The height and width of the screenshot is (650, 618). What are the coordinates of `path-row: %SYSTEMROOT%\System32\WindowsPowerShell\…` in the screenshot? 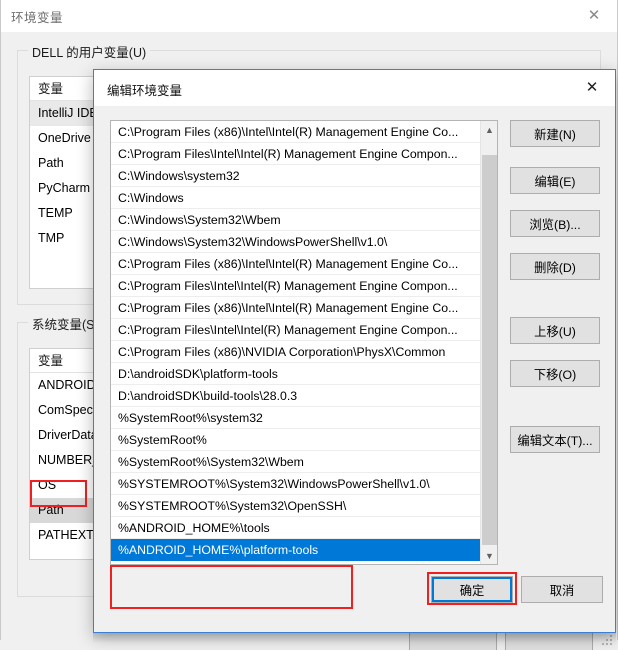 It's located at (295, 484).